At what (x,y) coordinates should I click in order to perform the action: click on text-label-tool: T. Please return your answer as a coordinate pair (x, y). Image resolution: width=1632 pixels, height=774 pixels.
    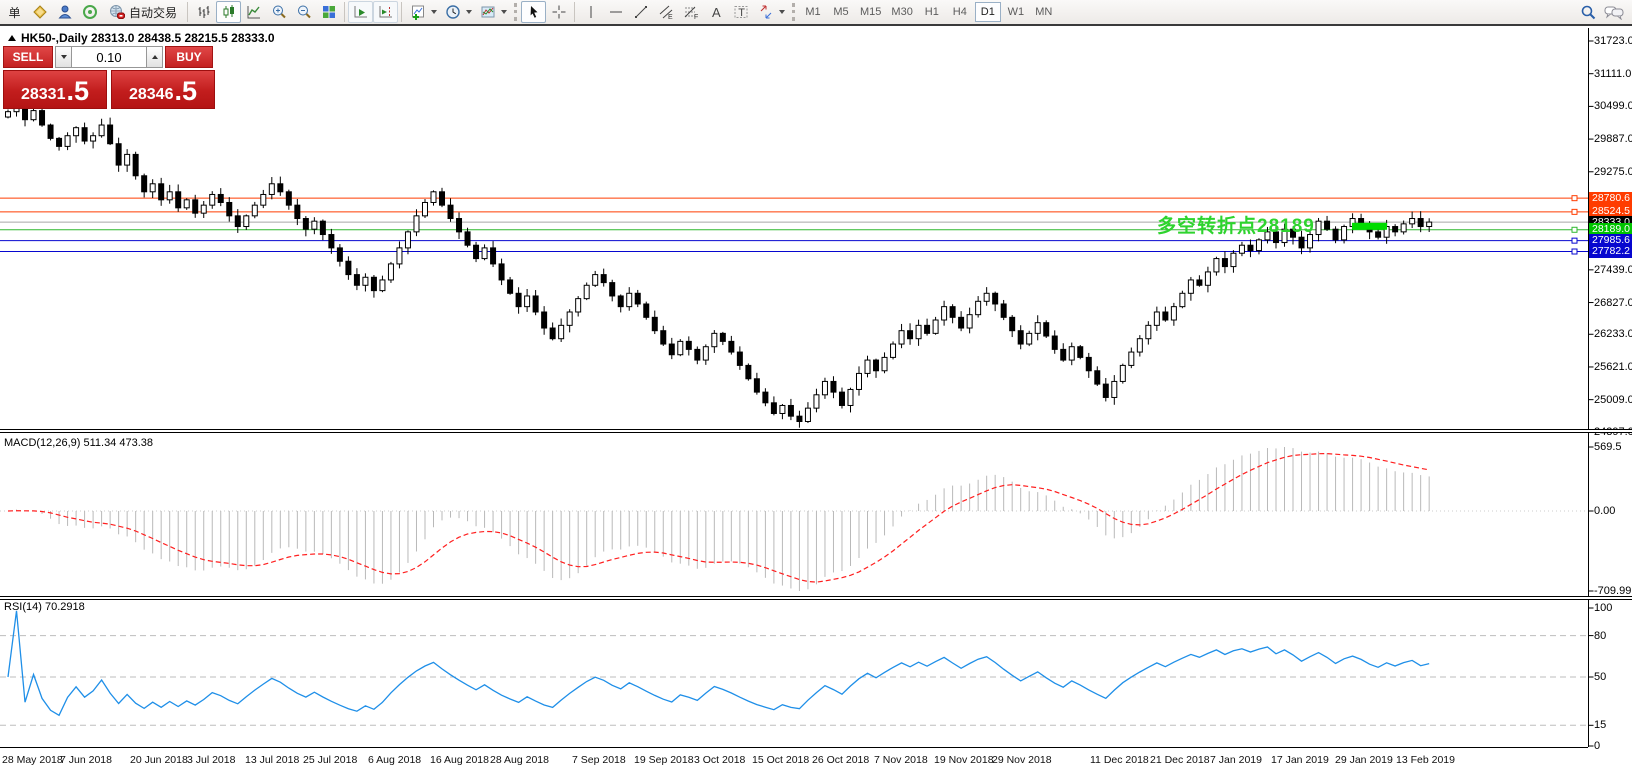
    Looking at the image, I should click on (740, 12).